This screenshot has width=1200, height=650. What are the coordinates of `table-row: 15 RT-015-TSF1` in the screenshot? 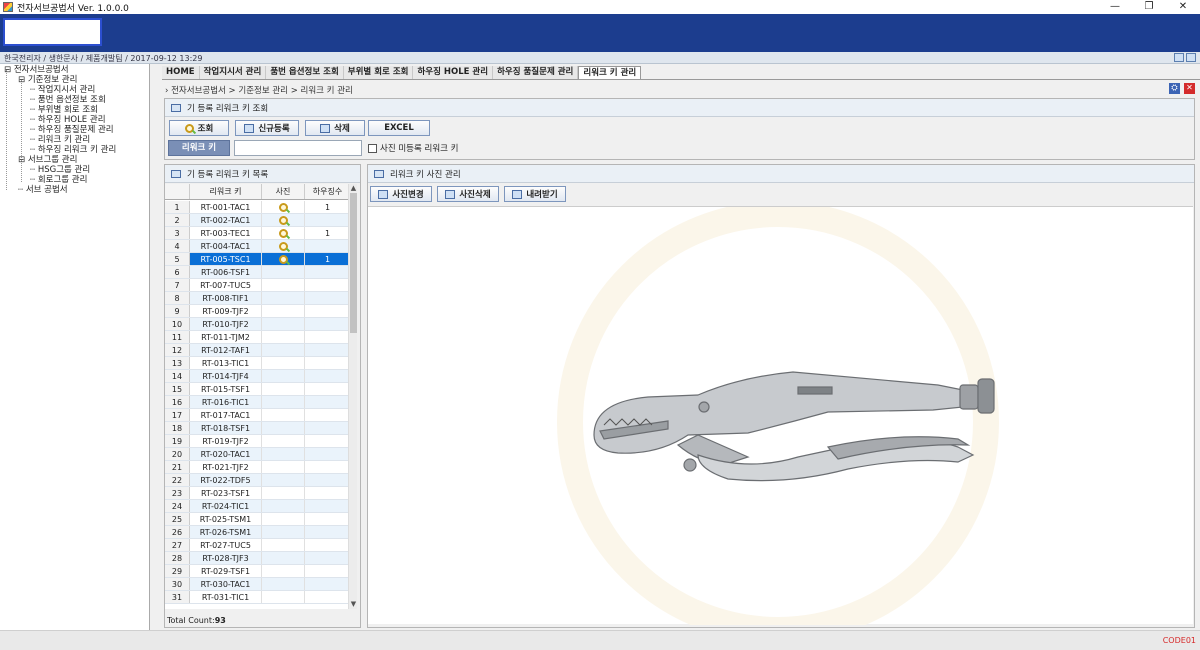 It's located at (257, 389).